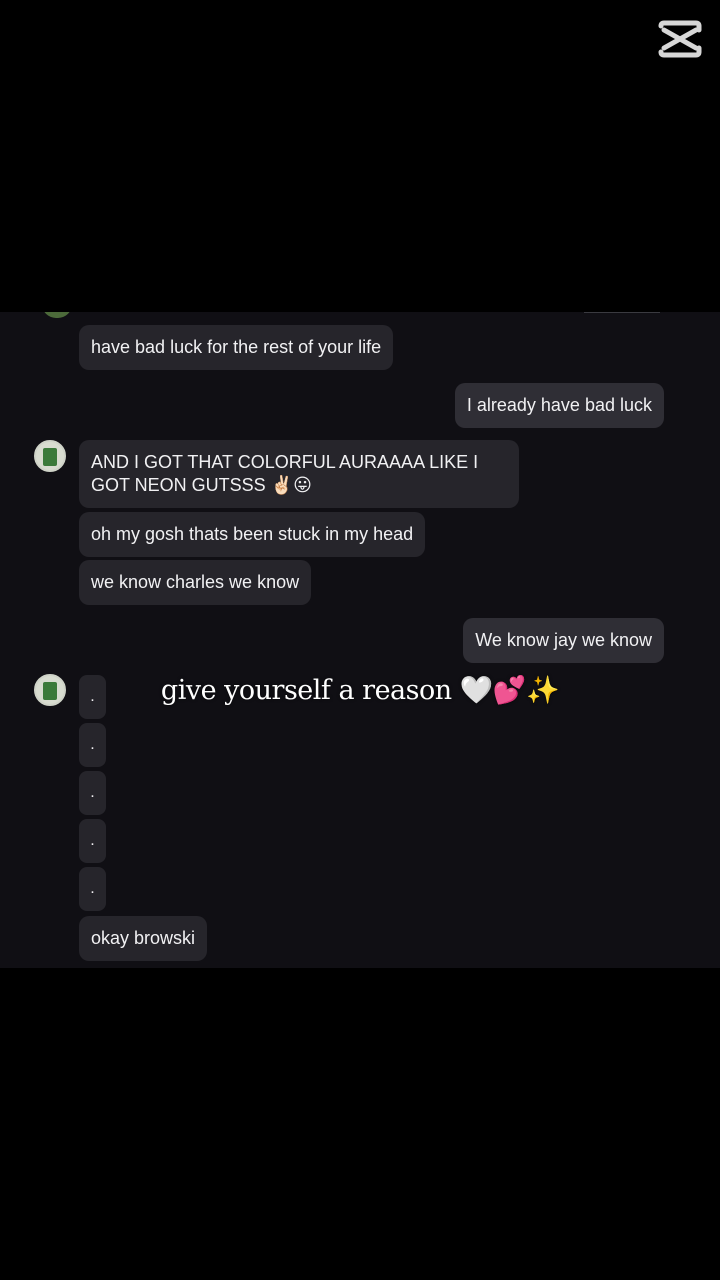 Image resolution: width=720 pixels, height=1280 pixels. I want to click on incoming-message: have bad luck for the rest of your life, so click(236, 347).